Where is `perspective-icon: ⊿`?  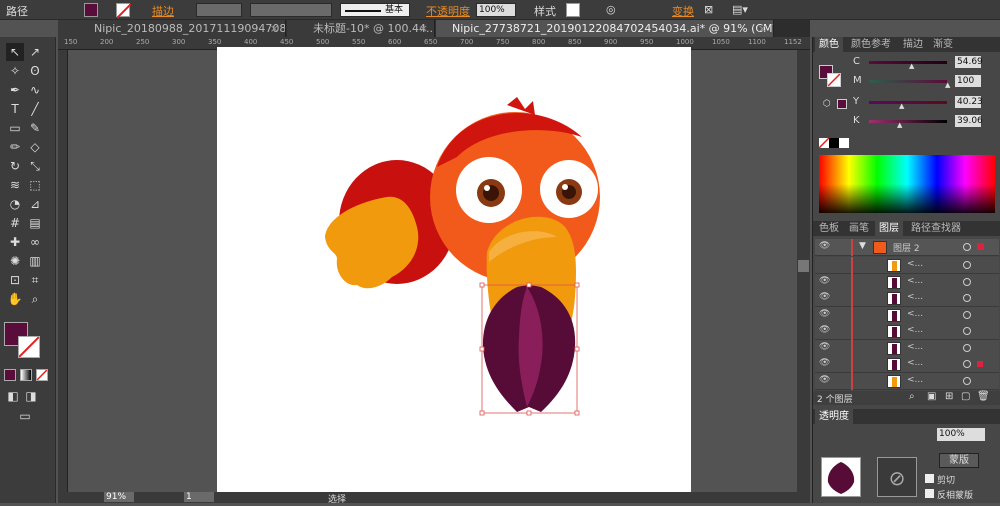
perspective-icon: ⊿ is located at coordinates (35, 204).